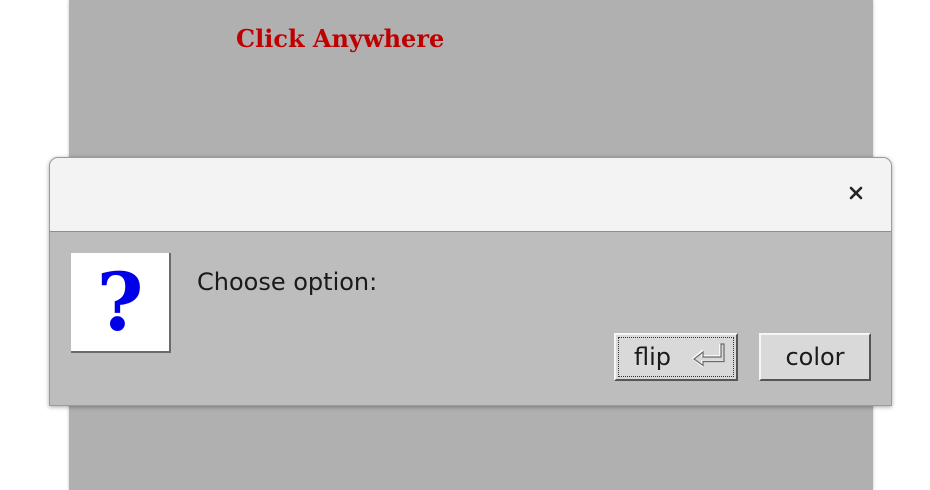 The height and width of the screenshot is (490, 930). I want to click on dialog-message: Choose option:, so click(287, 282).